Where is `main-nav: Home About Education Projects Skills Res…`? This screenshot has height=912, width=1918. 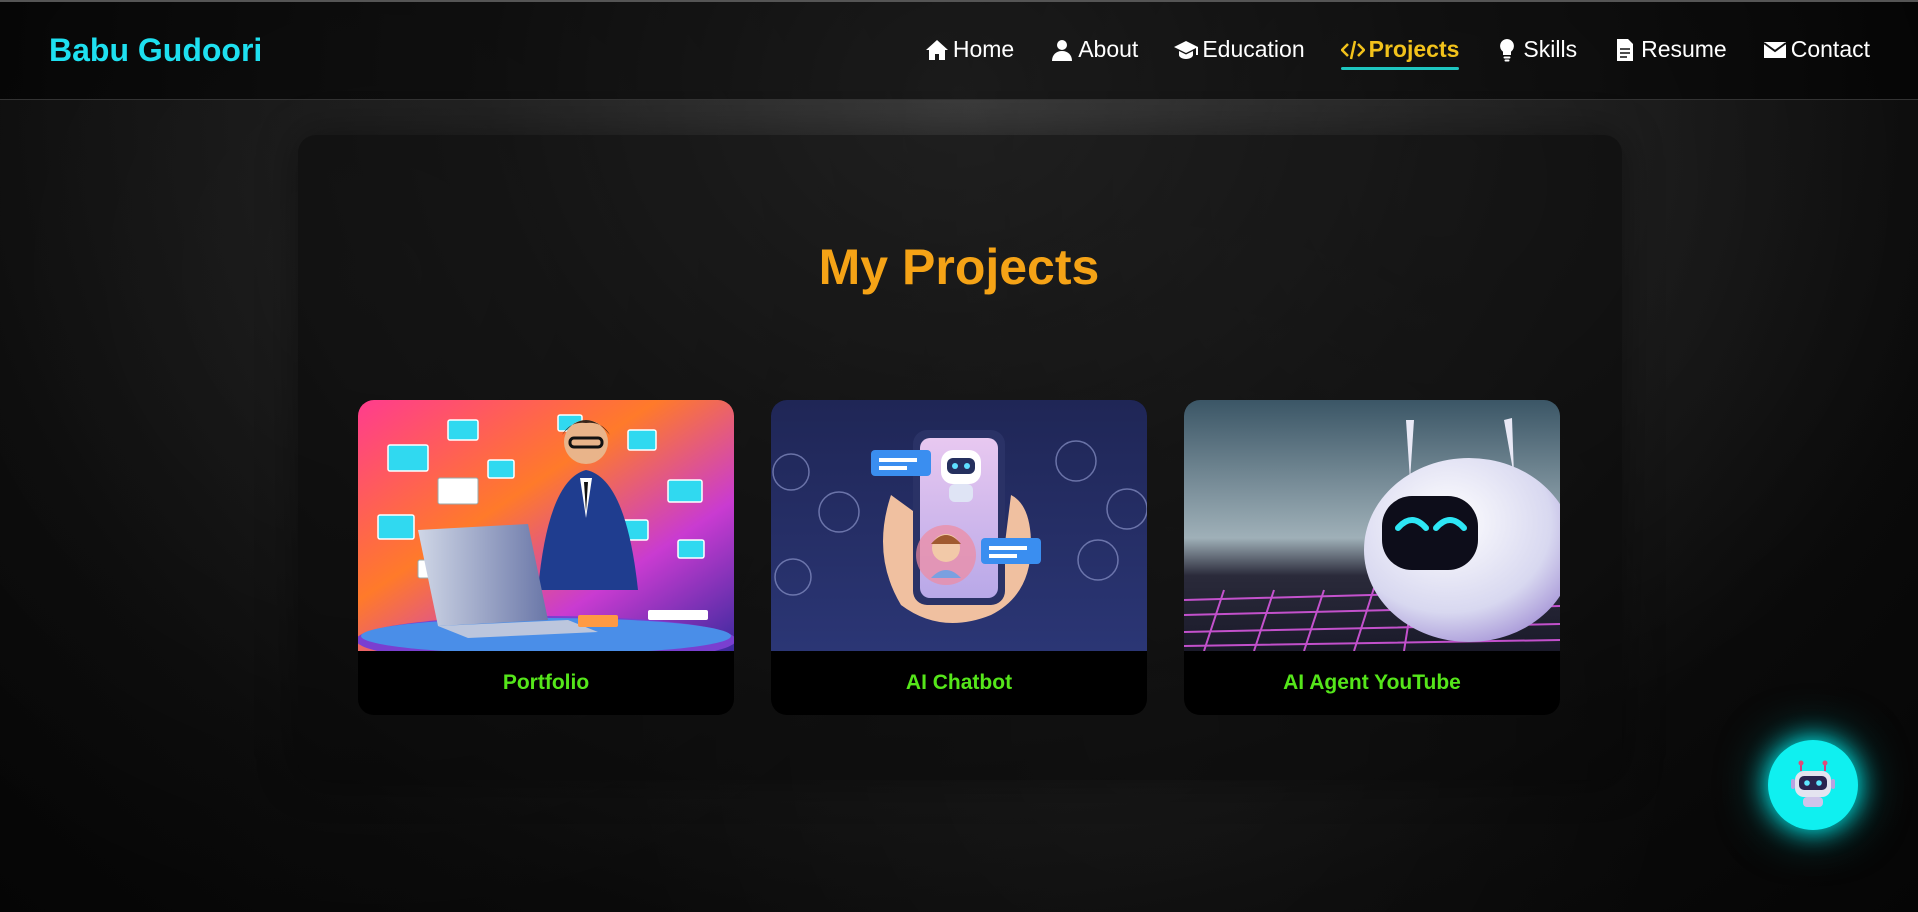
main-nav: Home About Education Projects Skills Res… is located at coordinates (1397, 53).